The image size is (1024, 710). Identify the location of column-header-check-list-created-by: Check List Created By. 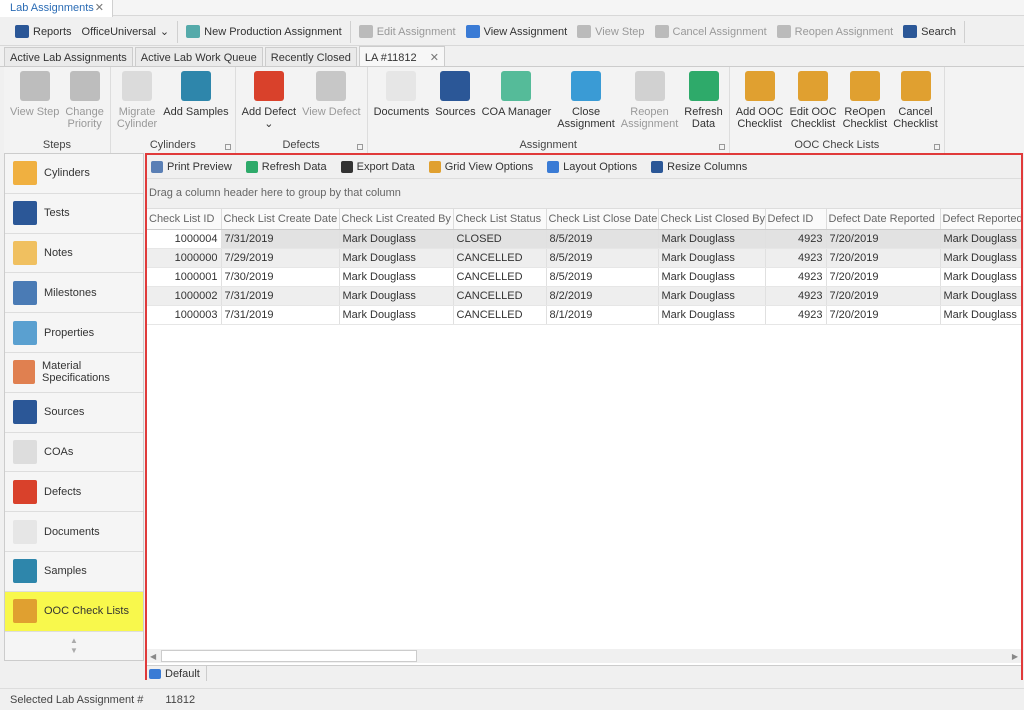
(396, 219).